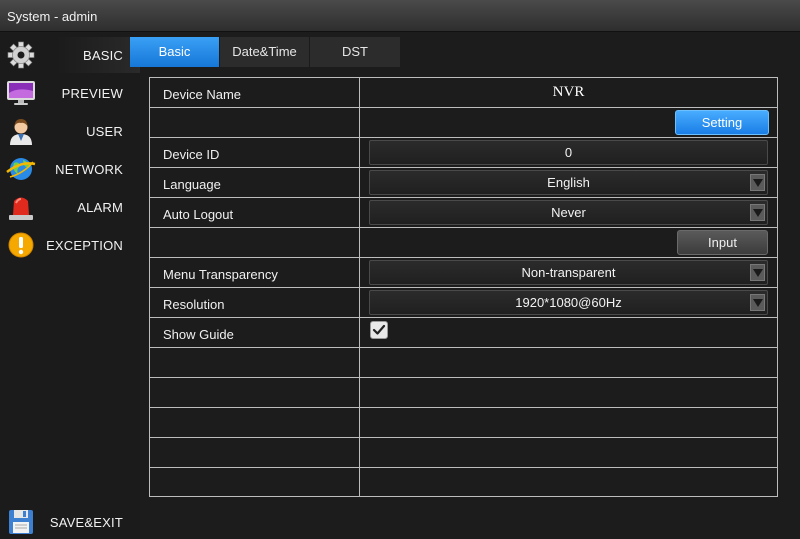 This screenshot has width=800, height=539. I want to click on menu-transparency-dropdown: Non-transparent, so click(568, 272).